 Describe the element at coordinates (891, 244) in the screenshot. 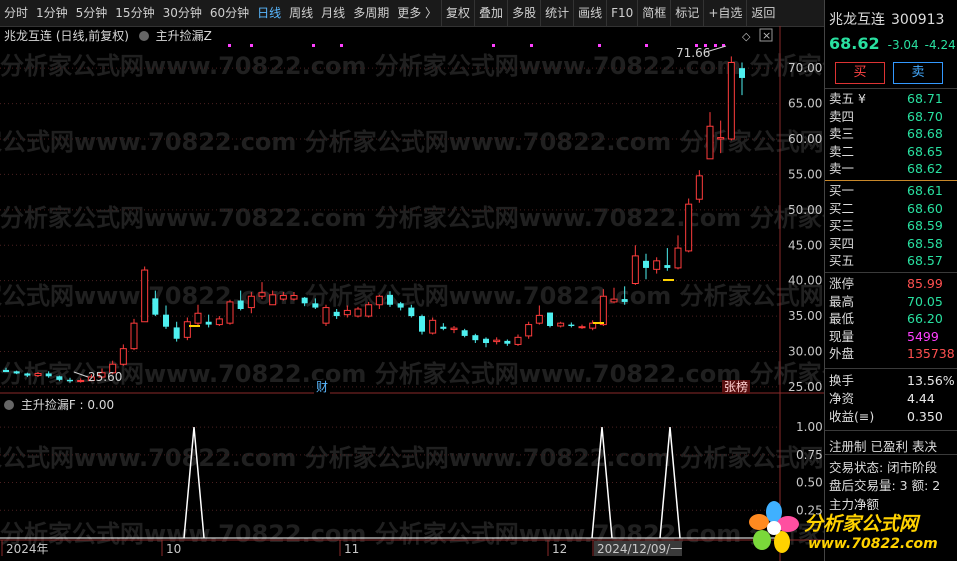

I see `bid-row: 买四 68.58` at that location.